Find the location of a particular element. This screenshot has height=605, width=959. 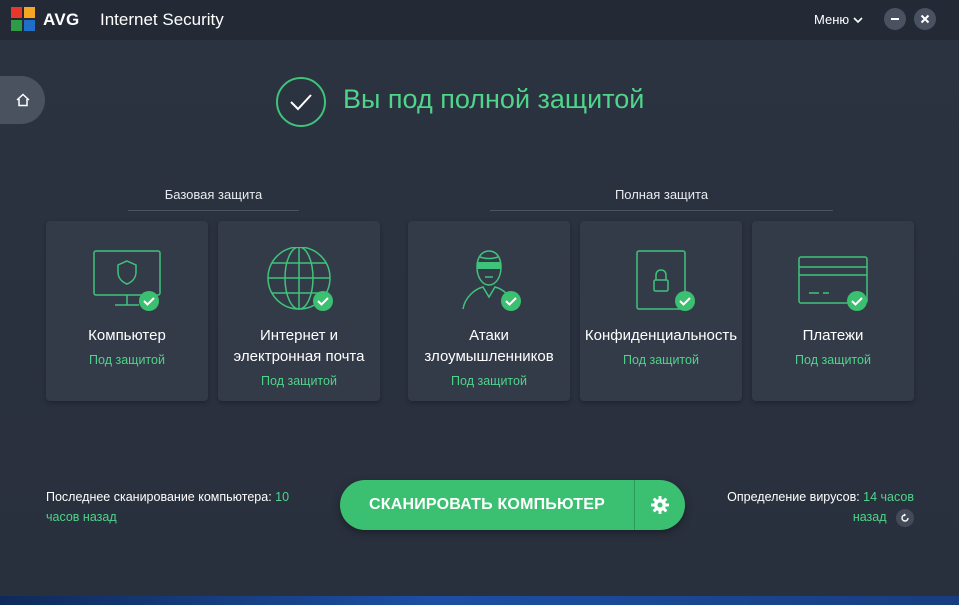

card-hacker-attacks: Атаки злоумышленников Под защитой is located at coordinates (489, 311).